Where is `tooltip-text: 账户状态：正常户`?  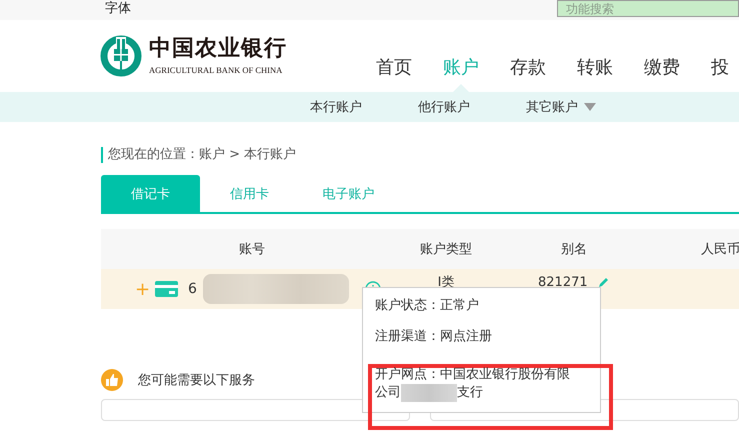
tooltip-text: 账户状态：正常户 is located at coordinates (427, 305).